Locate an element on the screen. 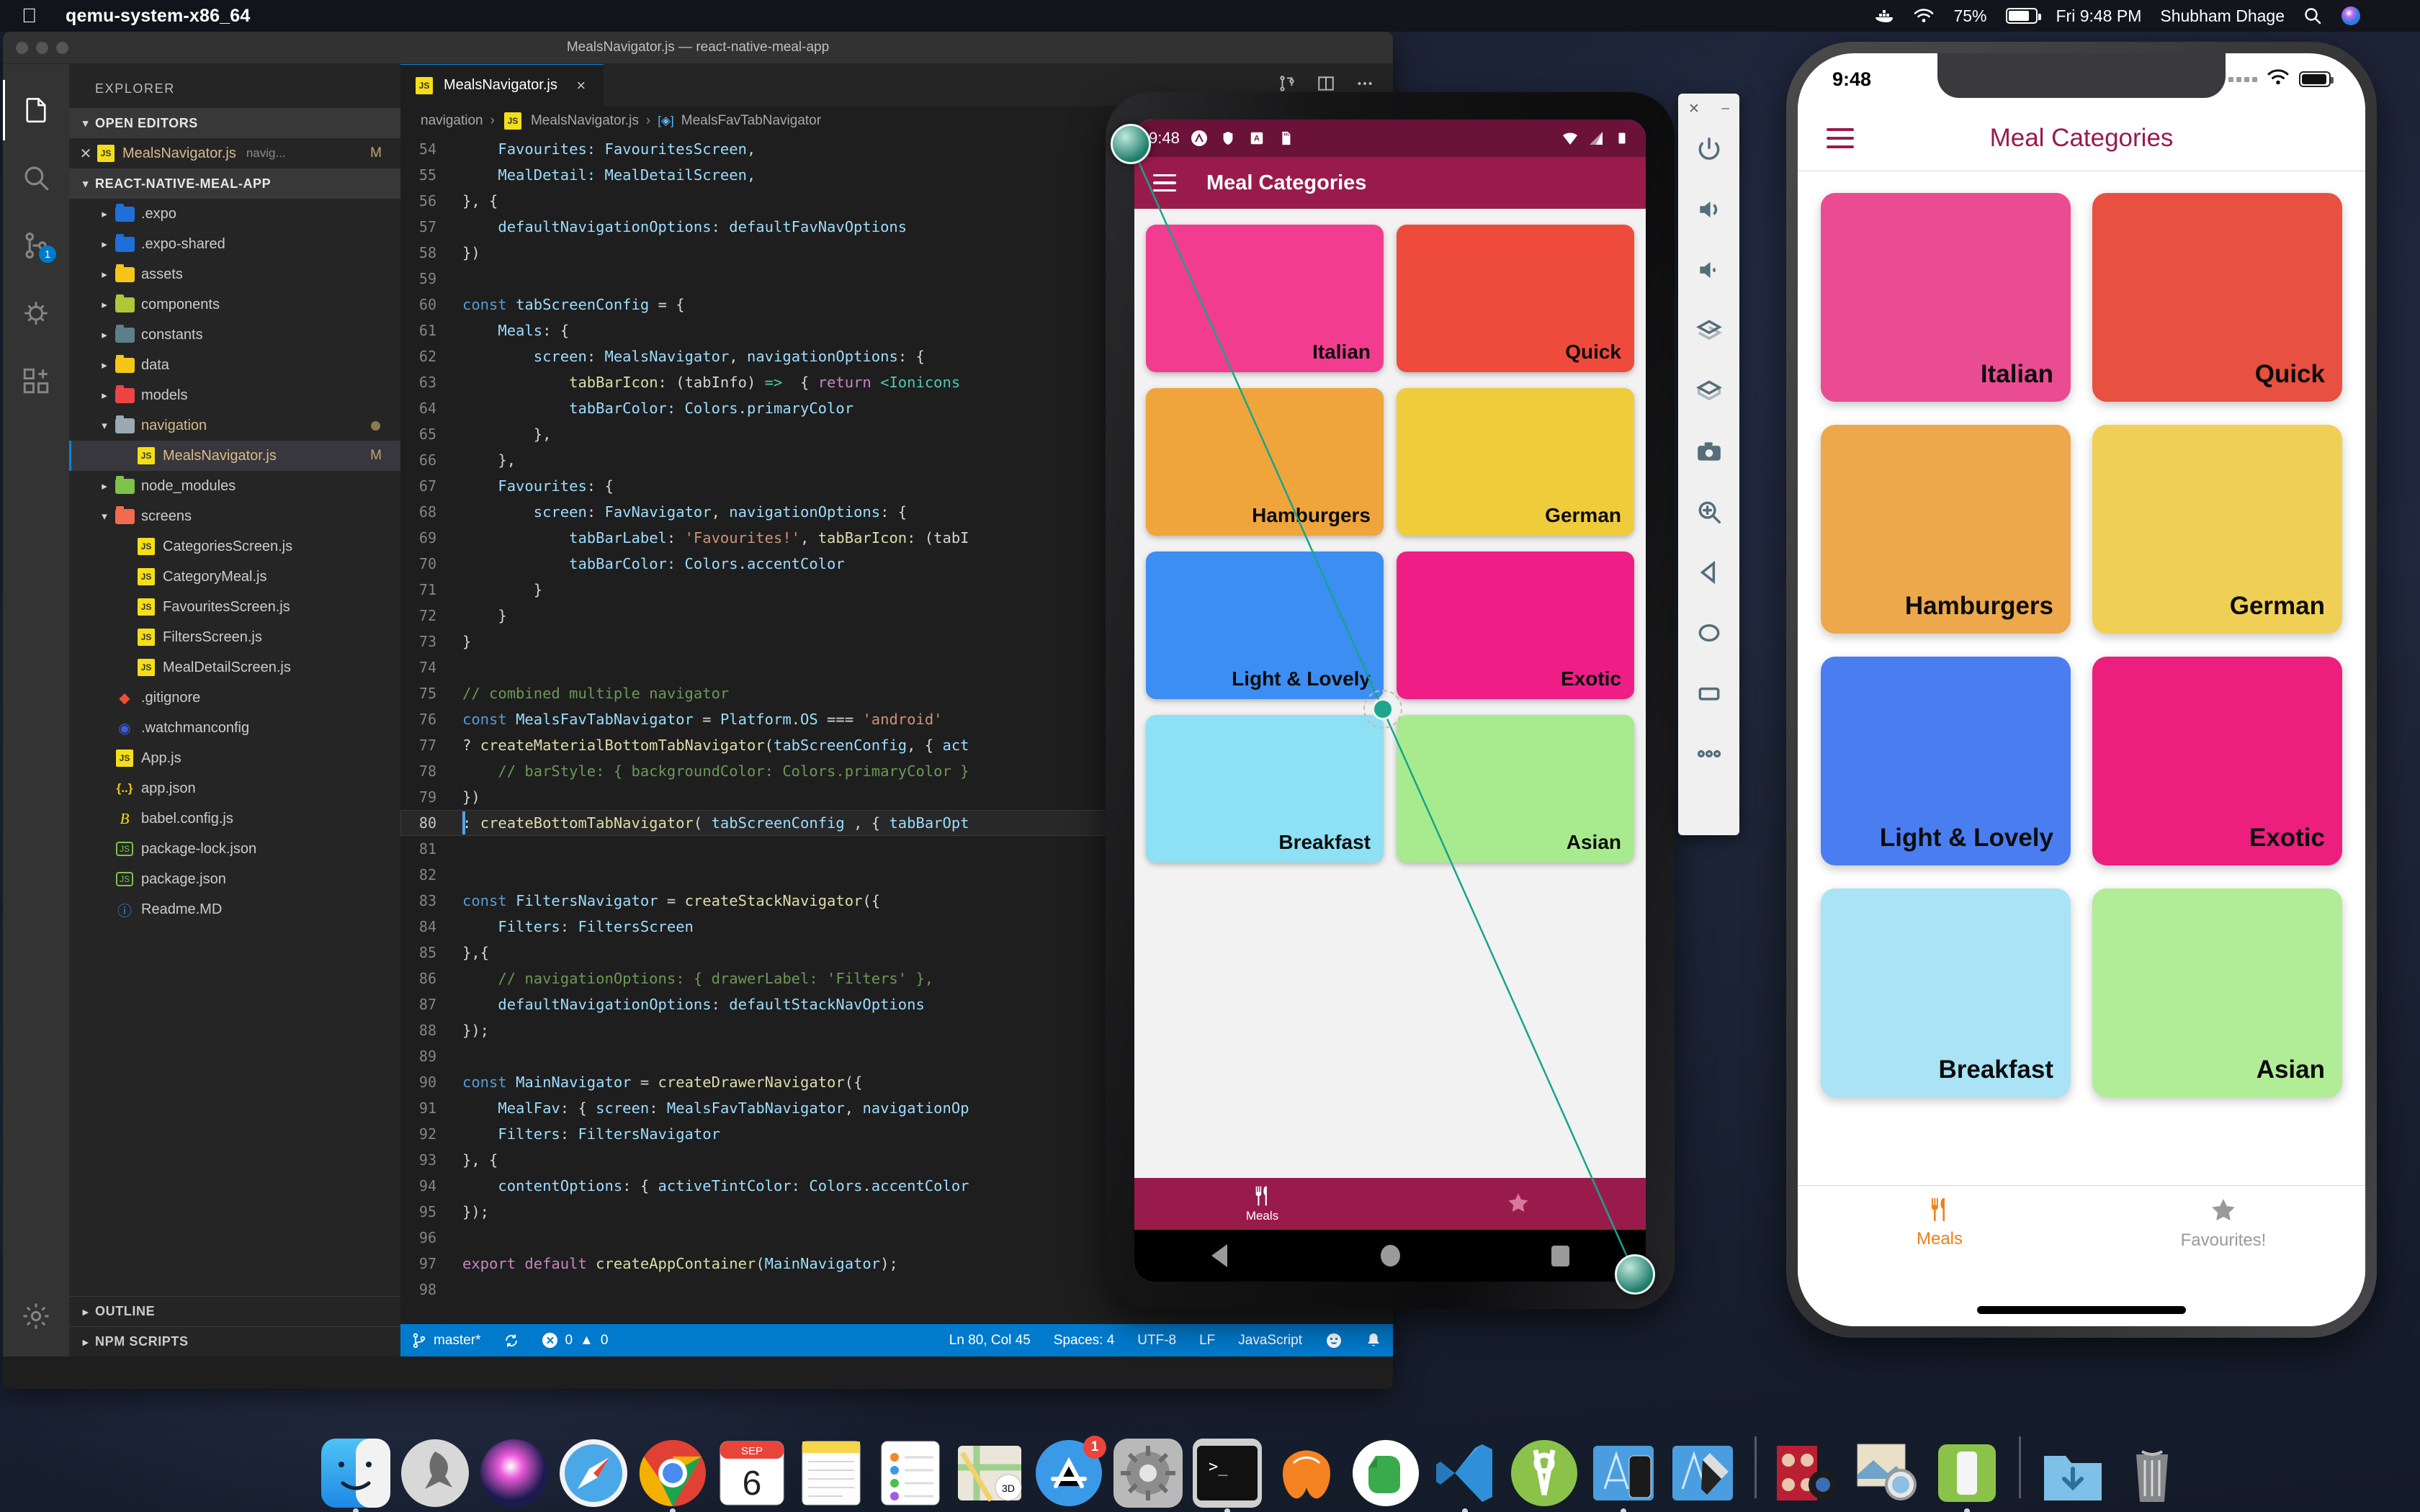  file-tree-row: ⓘ Readme.MD is located at coordinates (234, 909).